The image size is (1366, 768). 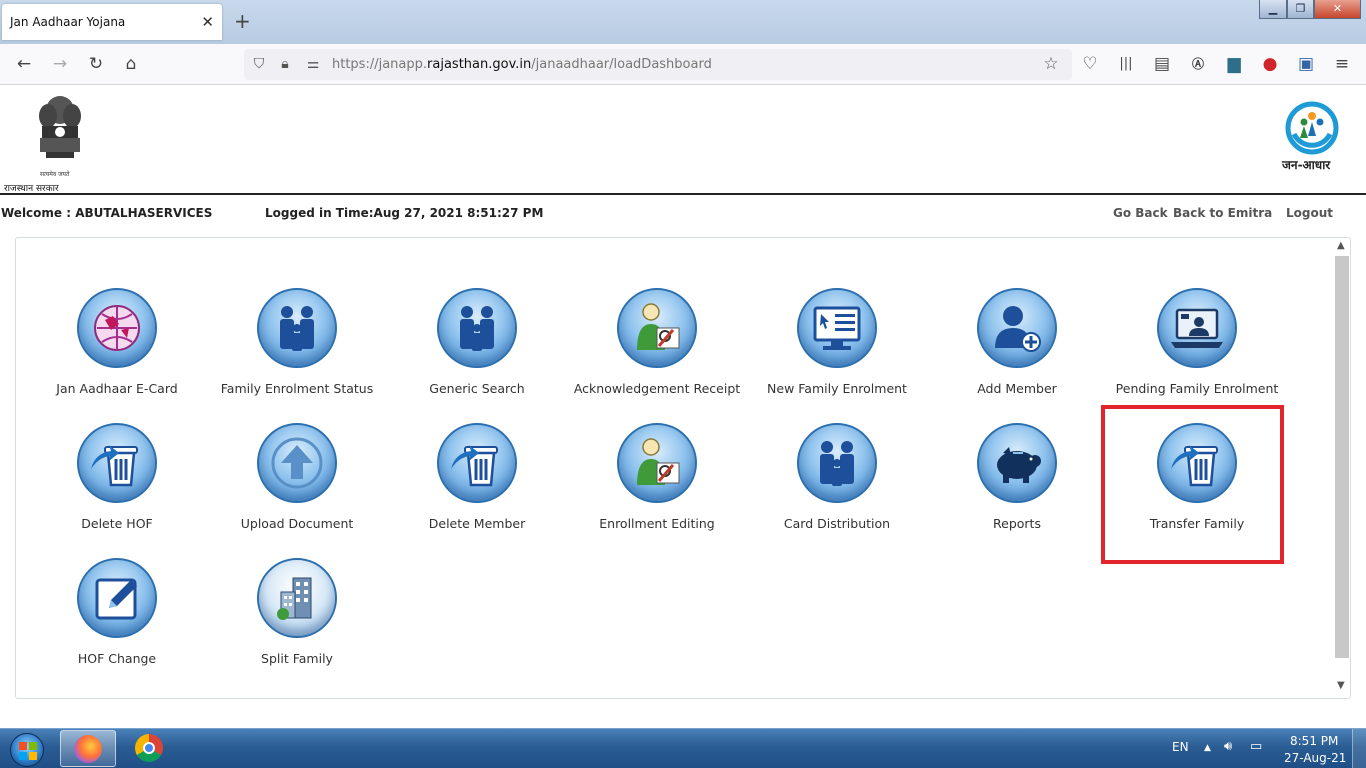 I want to click on window-close-button: ✕, so click(x=1337, y=9).